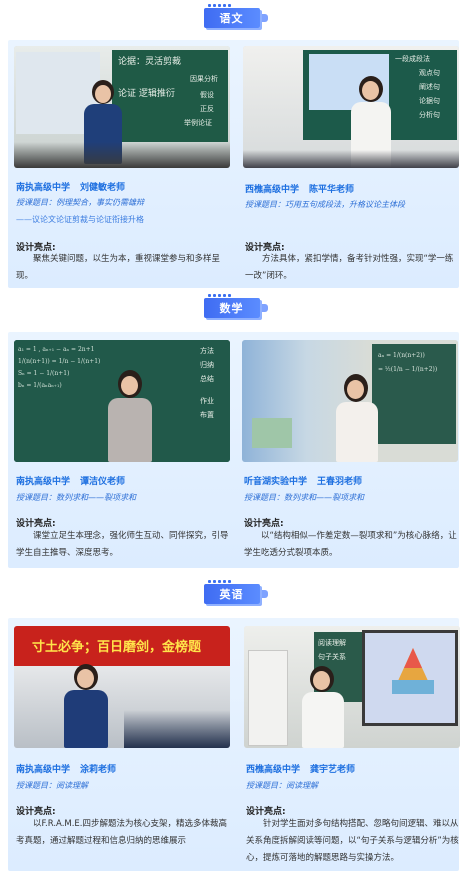 The height and width of the screenshot is (871, 467). What do you see at coordinates (332, 190) in the screenshot?
I see `teacher-label: 陈平华老师` at bounding box center [332, 190].